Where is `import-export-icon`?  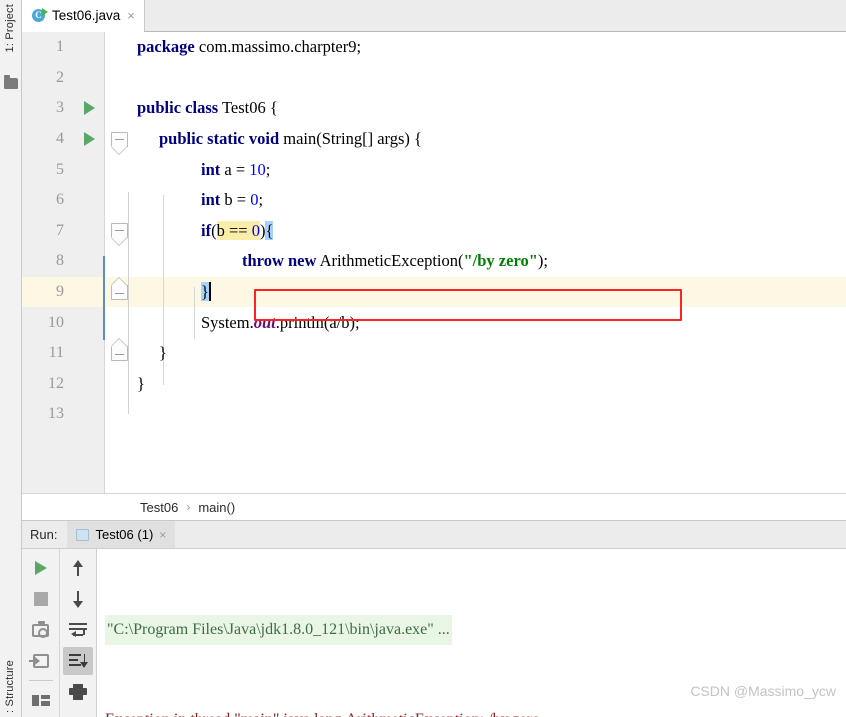 import-export-icon is located at coordinates (38, 661).